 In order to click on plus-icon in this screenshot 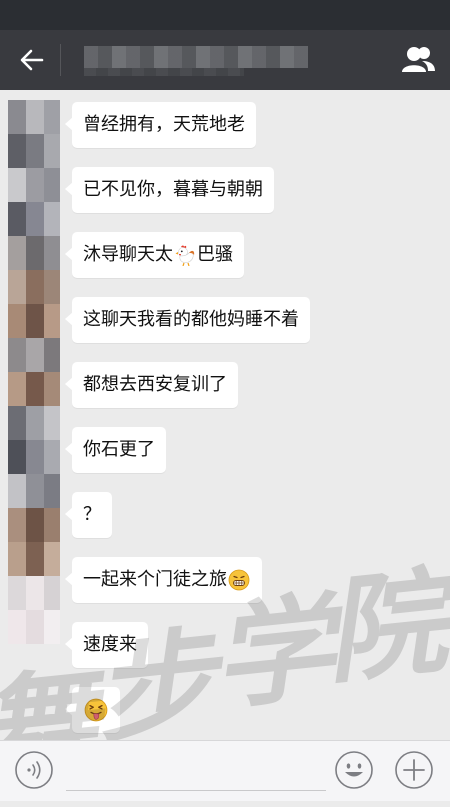, I will do `click(414, 770)`.